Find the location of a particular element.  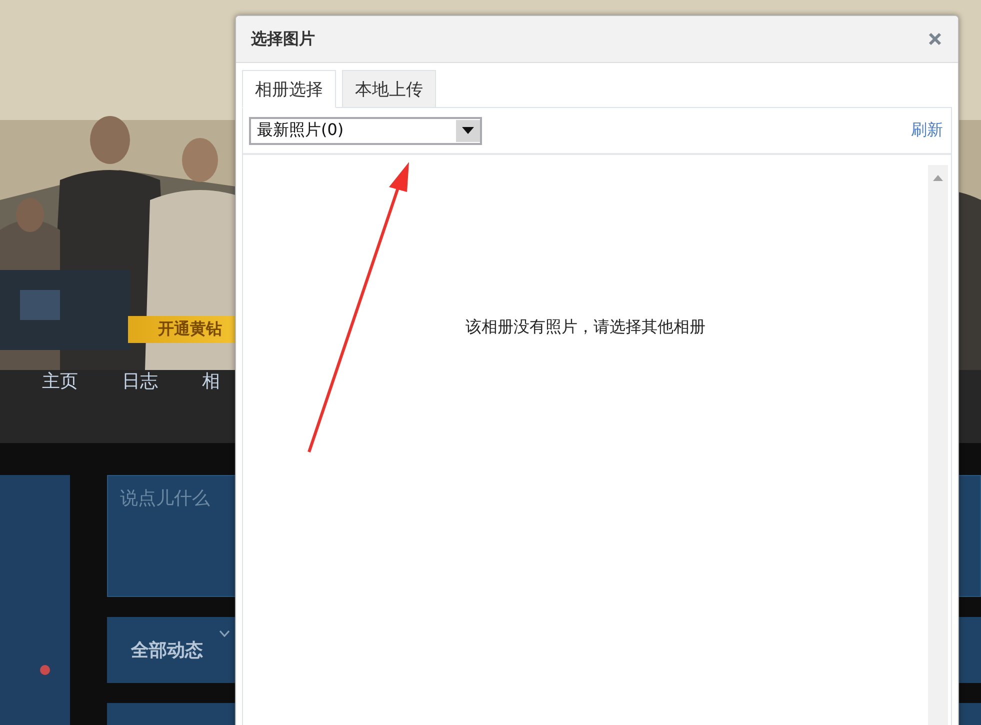

tab: 相册选择 is located at coordinates (289, 89).